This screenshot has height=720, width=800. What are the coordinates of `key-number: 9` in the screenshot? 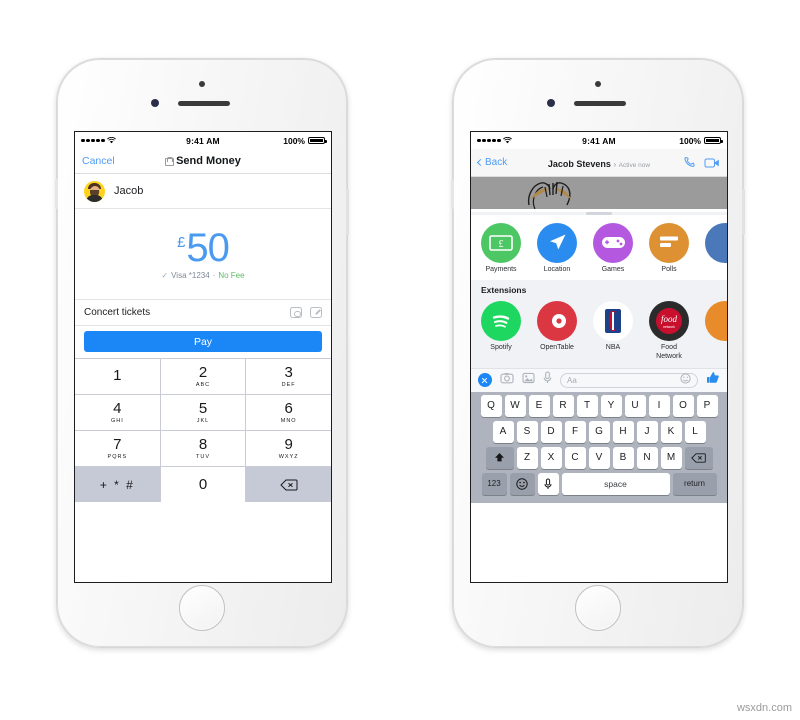 It's located at (288, 445).